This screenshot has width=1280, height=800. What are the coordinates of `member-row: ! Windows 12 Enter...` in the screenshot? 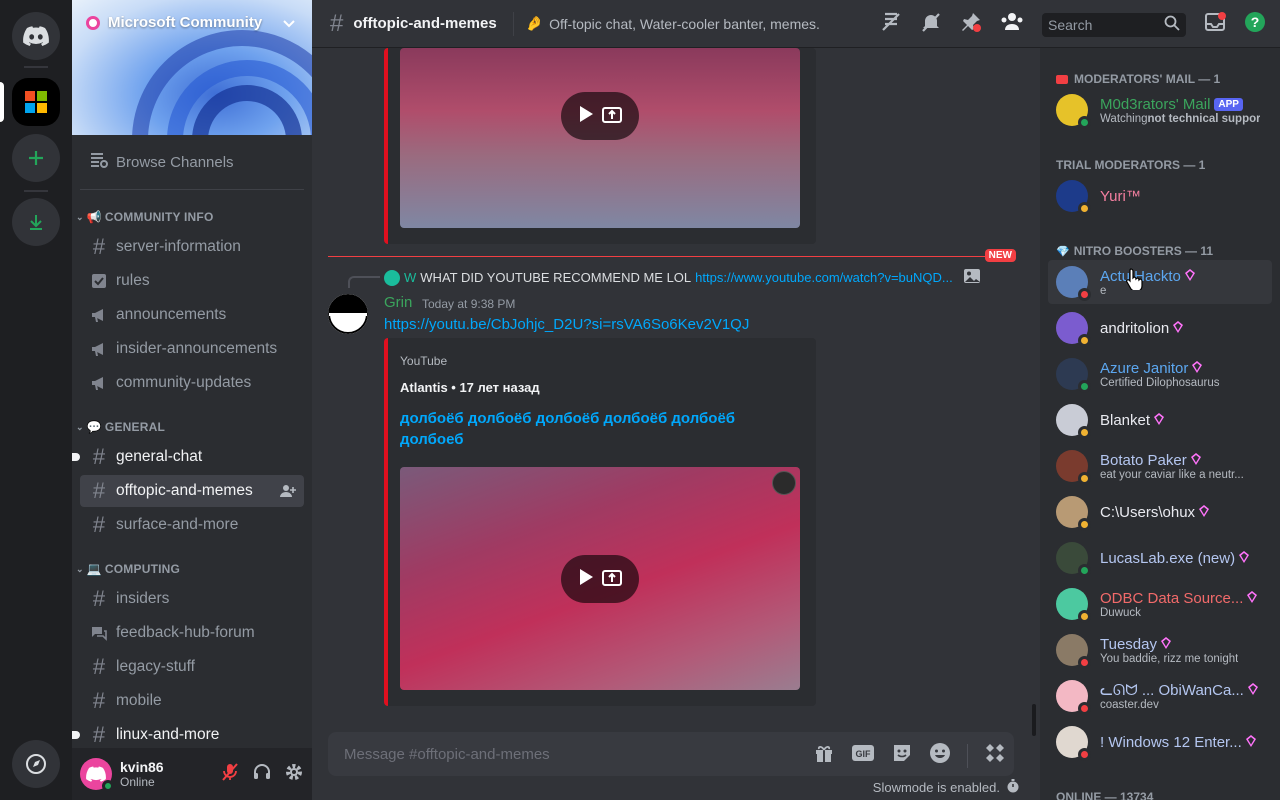 It's located at (1160, 742).